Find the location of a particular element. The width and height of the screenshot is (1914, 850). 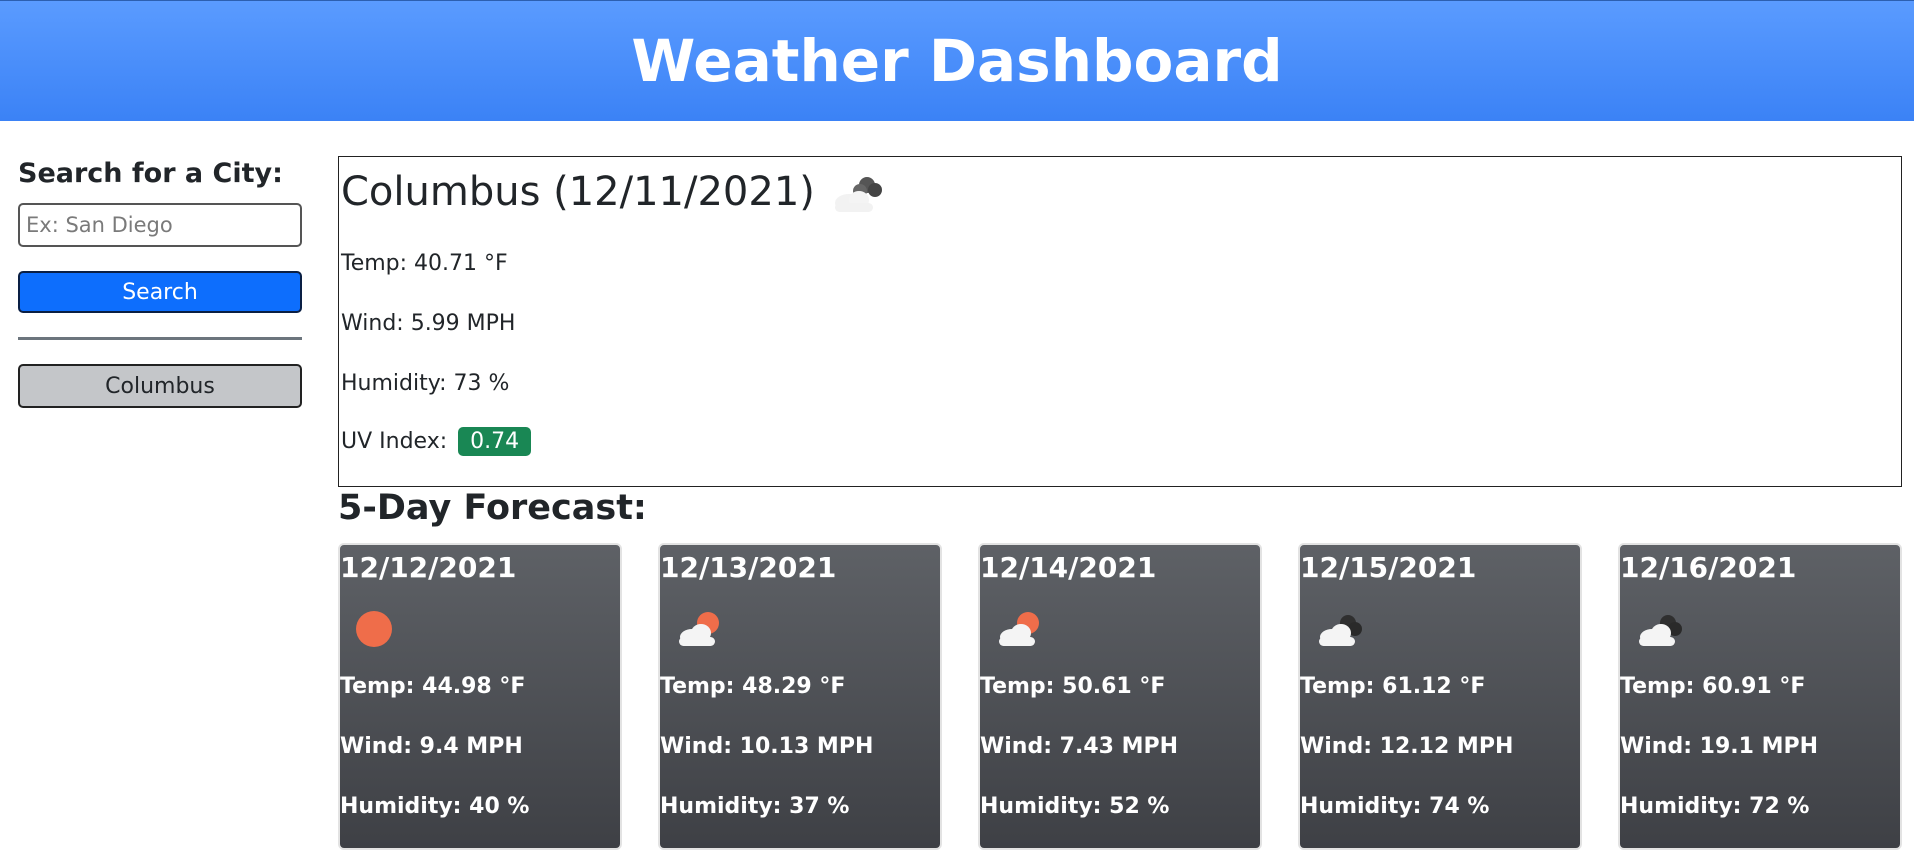

search-sidebar: Search for a City: Search Columbus is located at coordinates (160, 283).